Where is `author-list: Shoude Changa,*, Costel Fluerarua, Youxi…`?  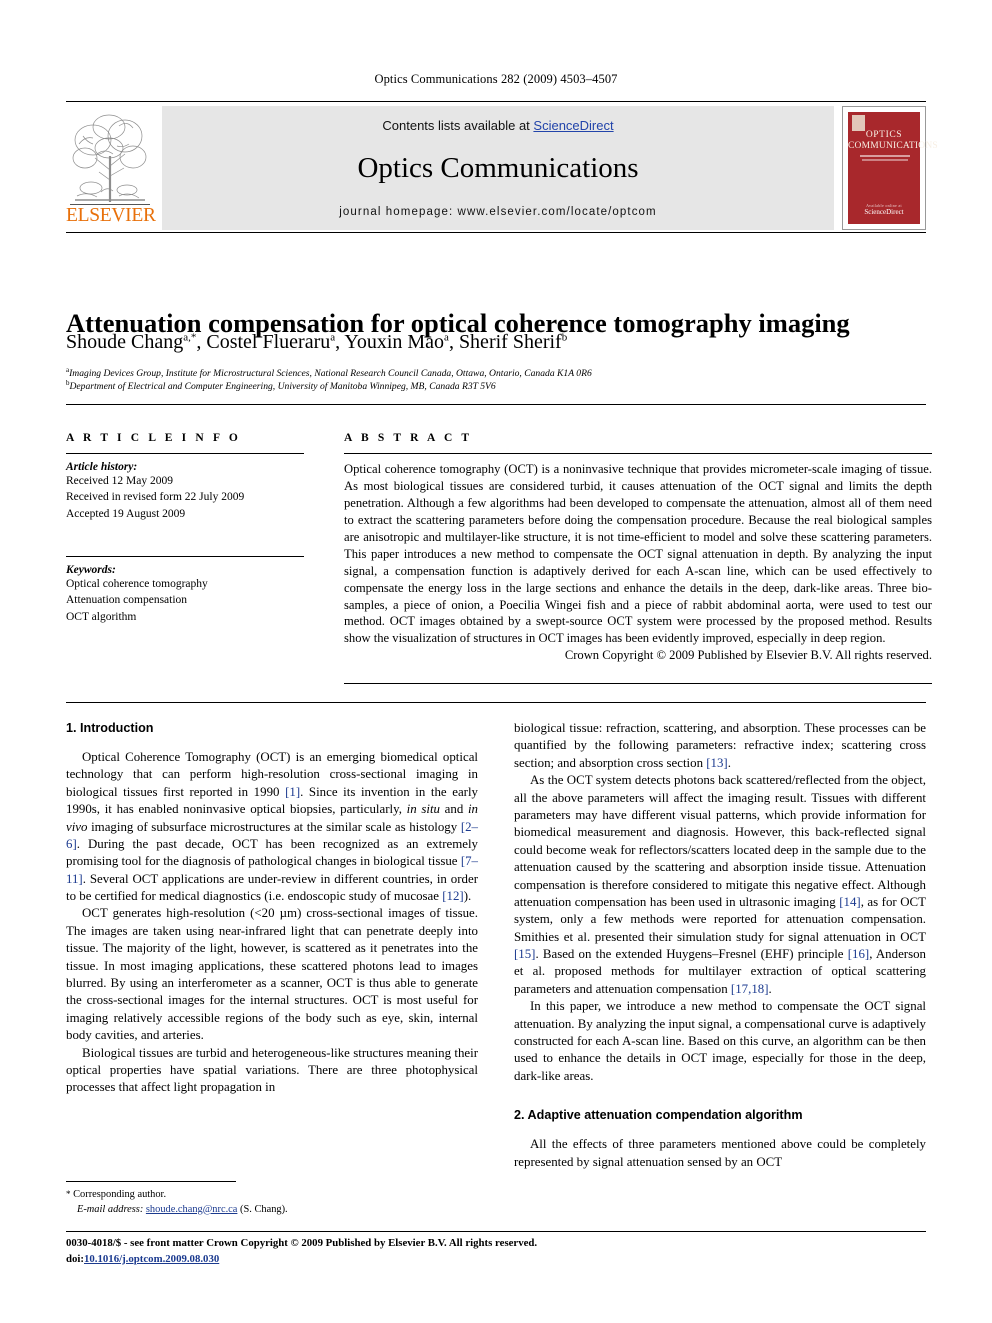 author-list: Shoude Changa,*, Costel Fluerarua, Youxi… is located at coordinates (317, 342).